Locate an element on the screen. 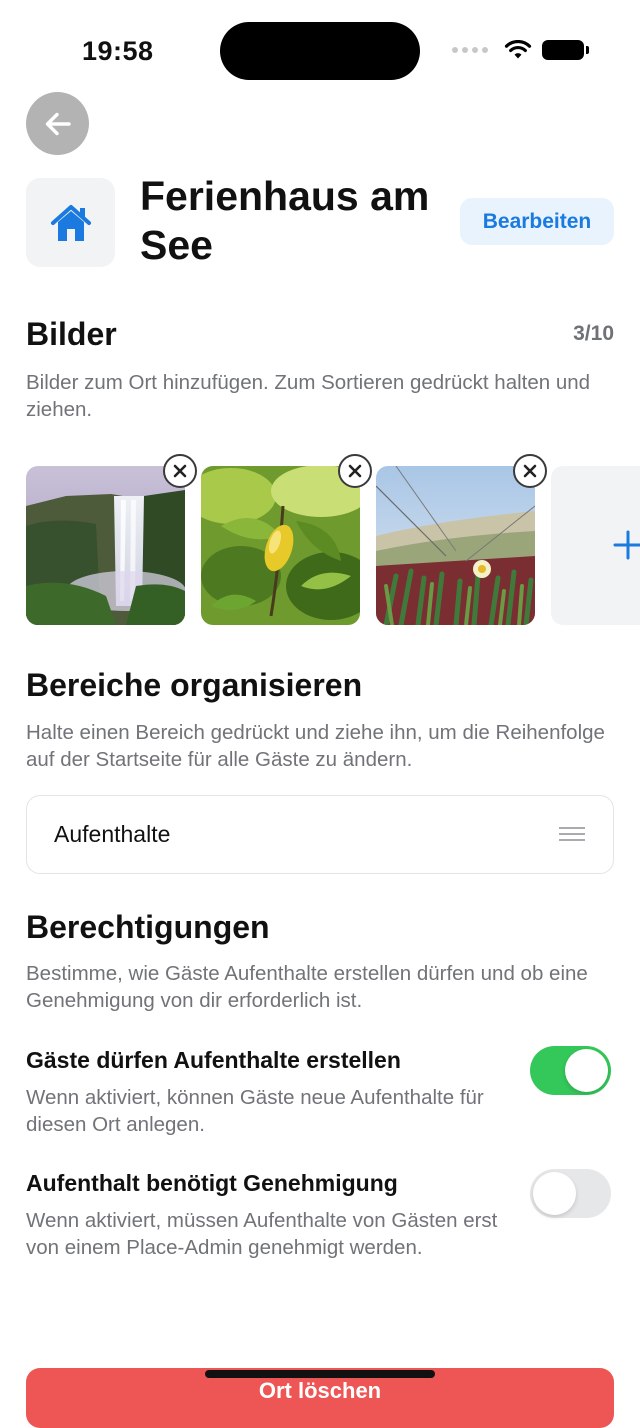 The height and width of the screenshot is (1428, 640). battery-icon is located at coordinates (565, 50).